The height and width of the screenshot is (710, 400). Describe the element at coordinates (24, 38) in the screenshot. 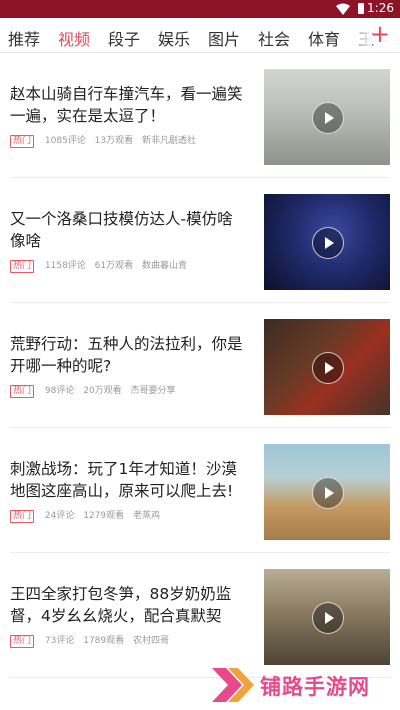

I see `tab-recommend: 推荐` at that location.